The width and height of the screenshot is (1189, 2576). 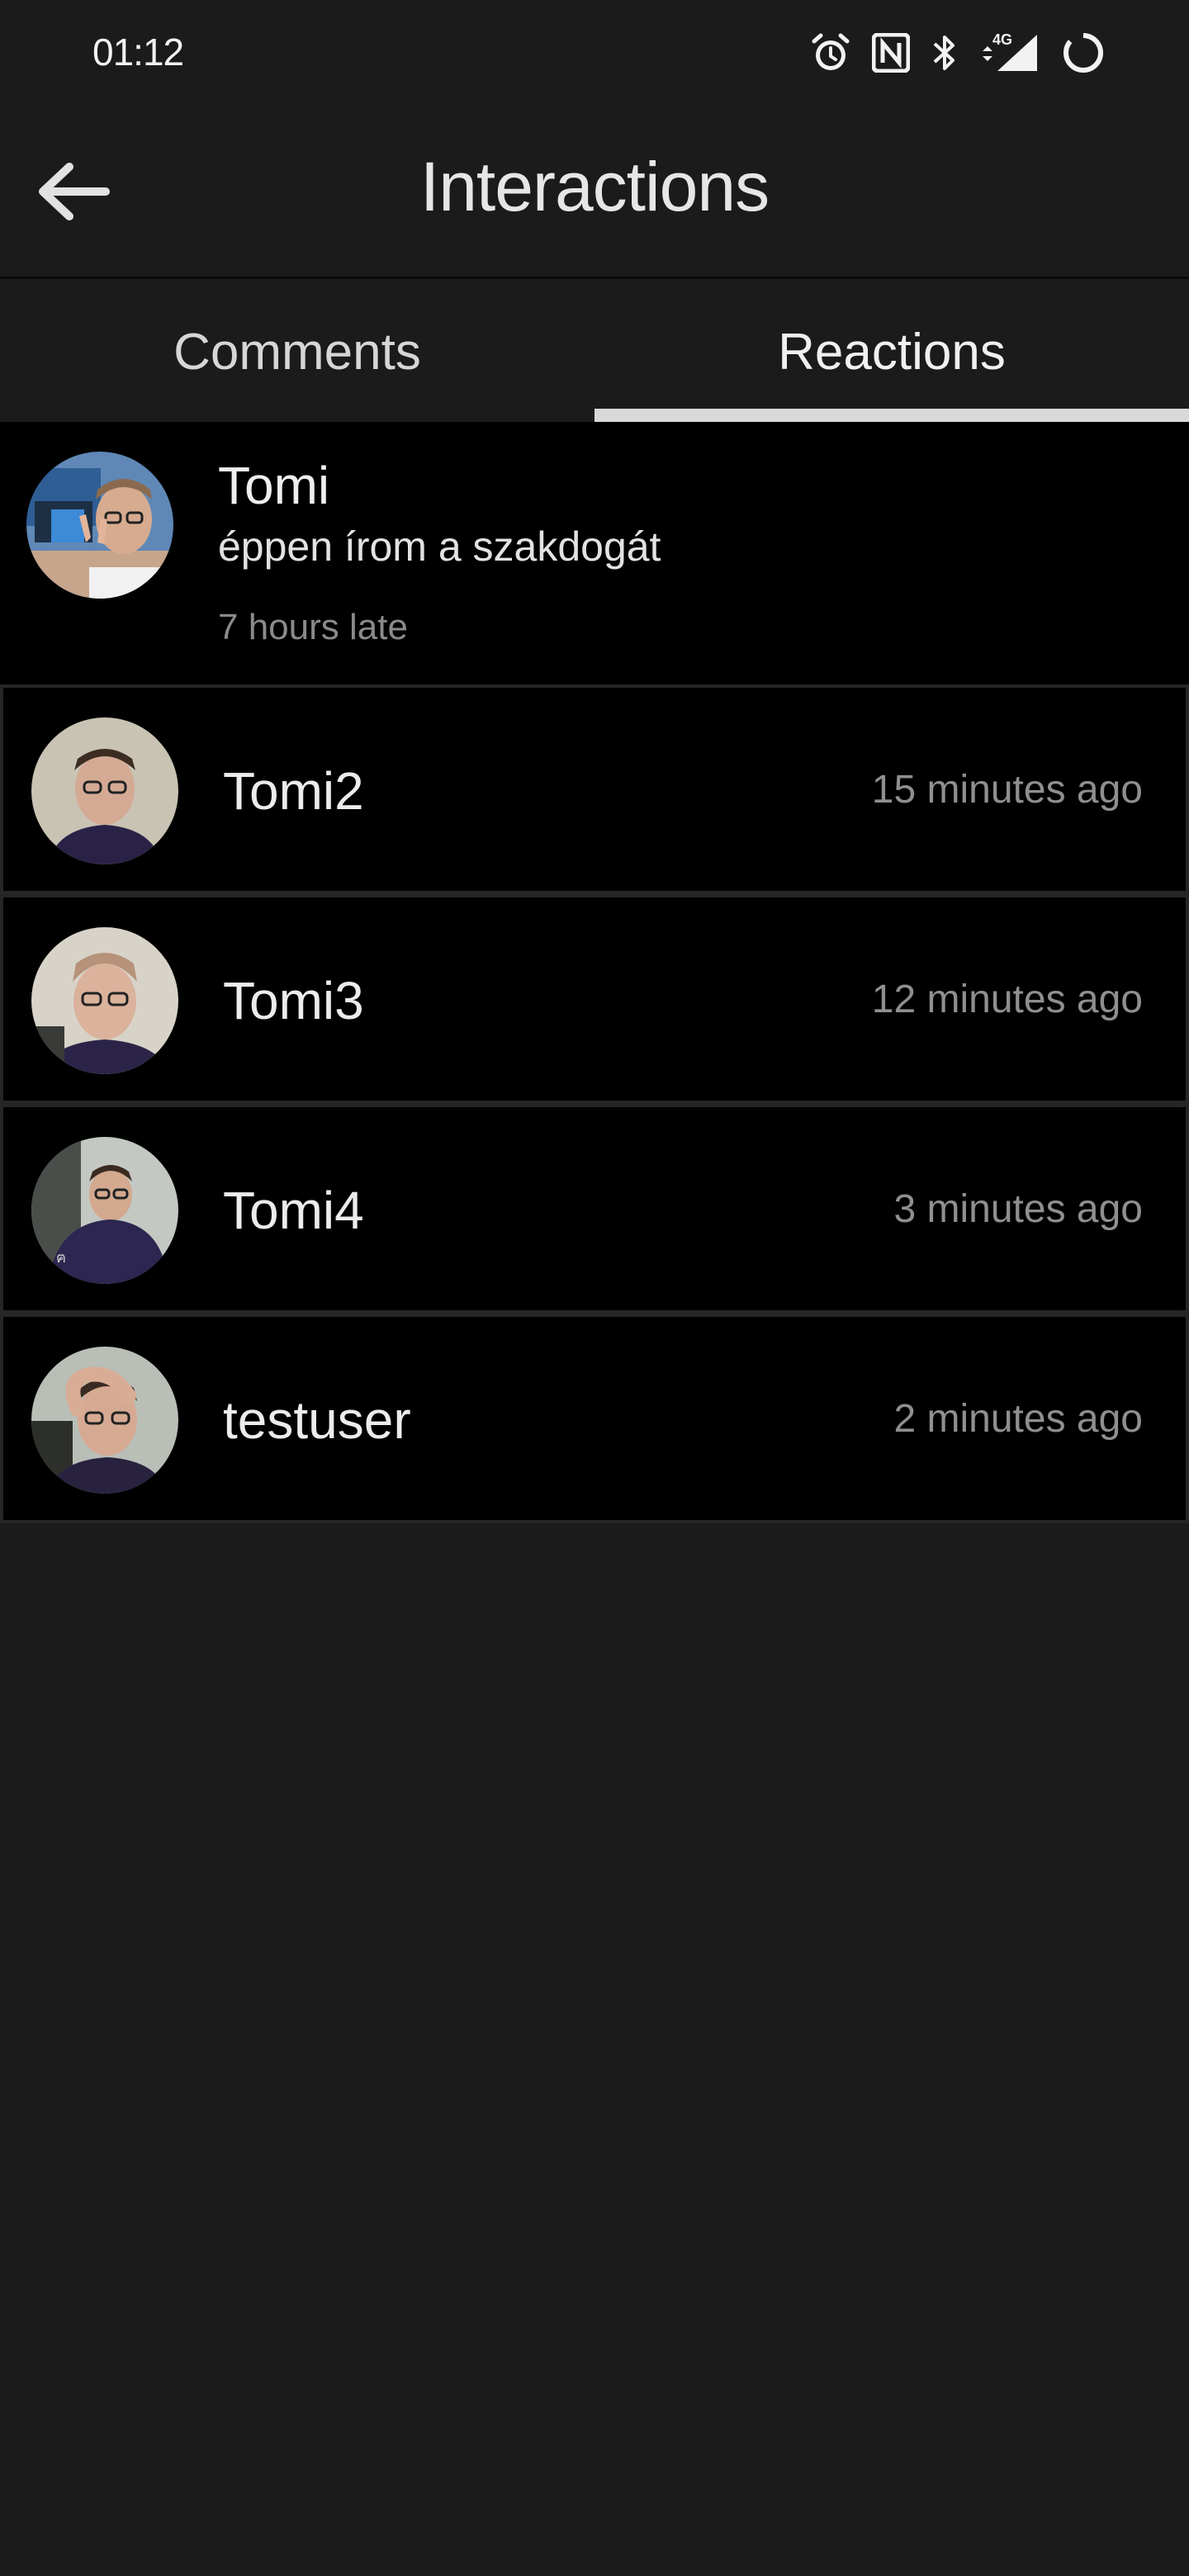 What do you see at coordinates (317, 1420) in the screenshot?
I see `reaction-user-name: testuser` at bounding box center [317, 1420].